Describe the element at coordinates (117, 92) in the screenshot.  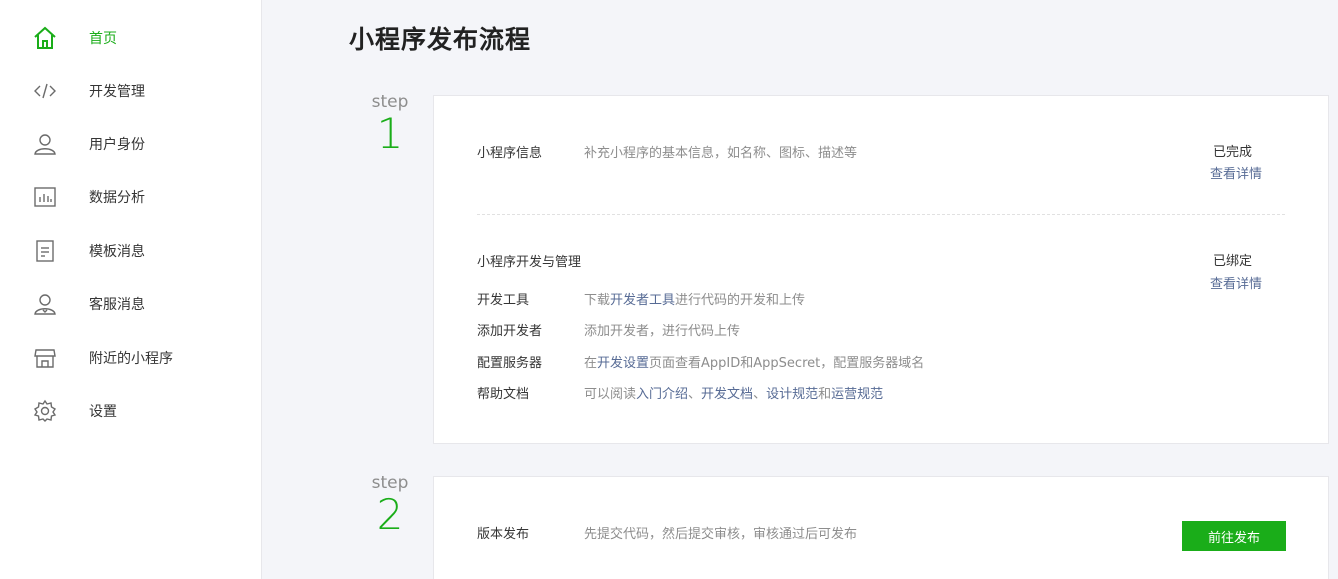
I see `sidebar-item-label: 开发管理` at that location.